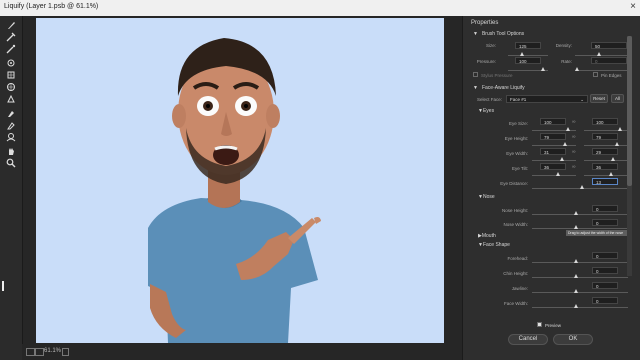 This screenshot has height=360, width=640. Describe the element at coordinates (11, 125) in the screenshot. I see `thaw-mask-tool-icon` at that location.